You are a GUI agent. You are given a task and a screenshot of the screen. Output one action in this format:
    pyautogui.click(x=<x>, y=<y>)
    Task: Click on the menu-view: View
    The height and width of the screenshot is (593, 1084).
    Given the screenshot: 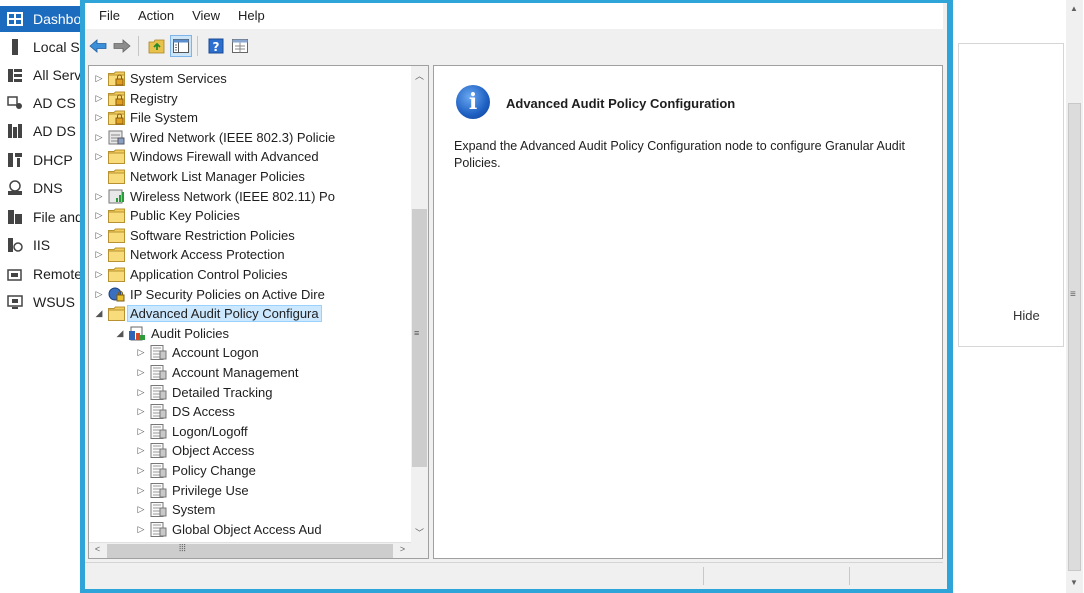 What is the action you would take?
    pyautogui.click(x=206, y=16)
    